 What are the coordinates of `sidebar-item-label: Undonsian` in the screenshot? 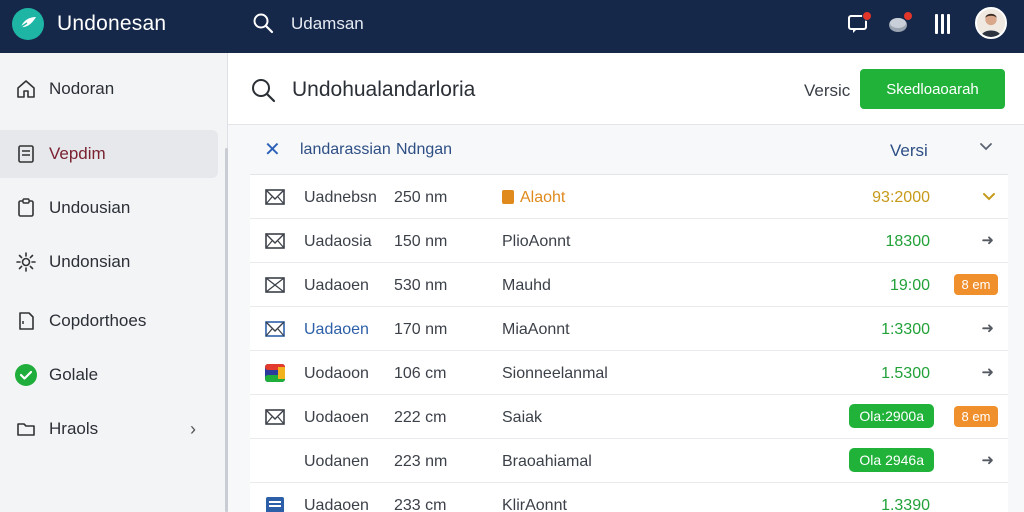 It's located at (90, 261).